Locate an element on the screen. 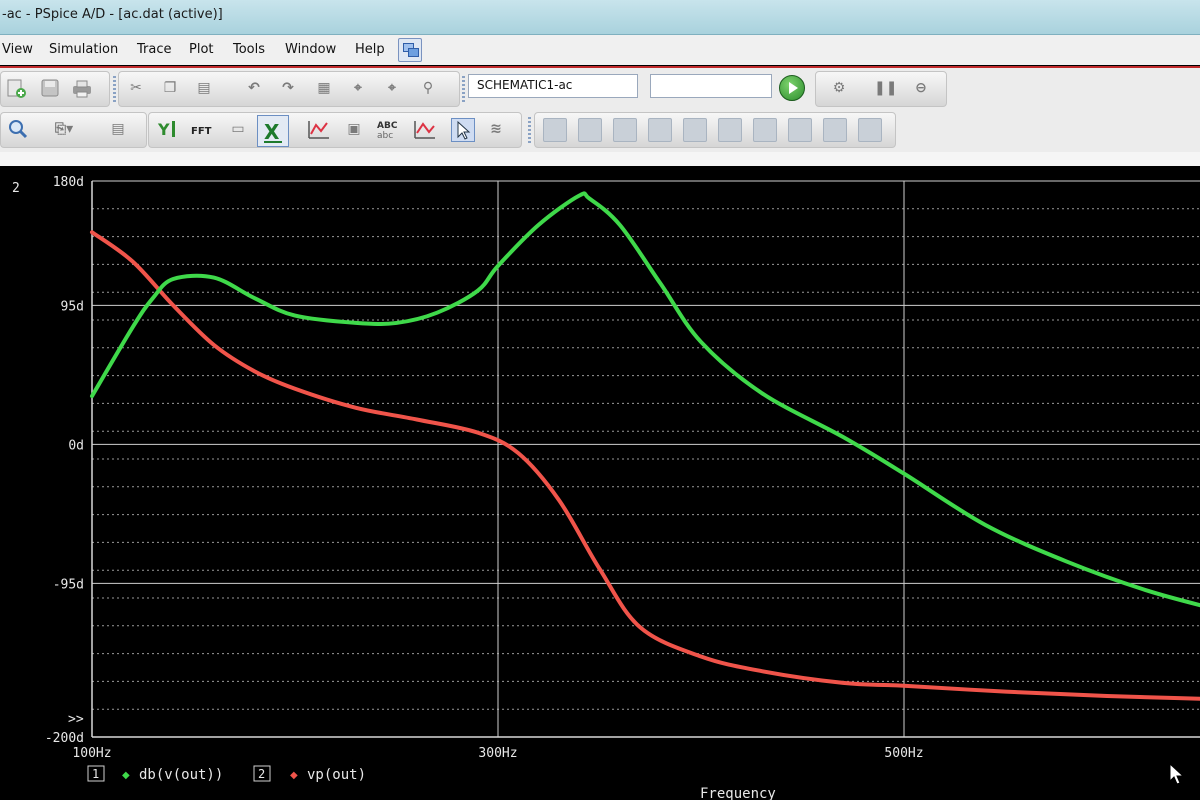 The height and width of the screenshot is (800, 1200). paste-icon: ▤ is located at coordinates (204, 88).